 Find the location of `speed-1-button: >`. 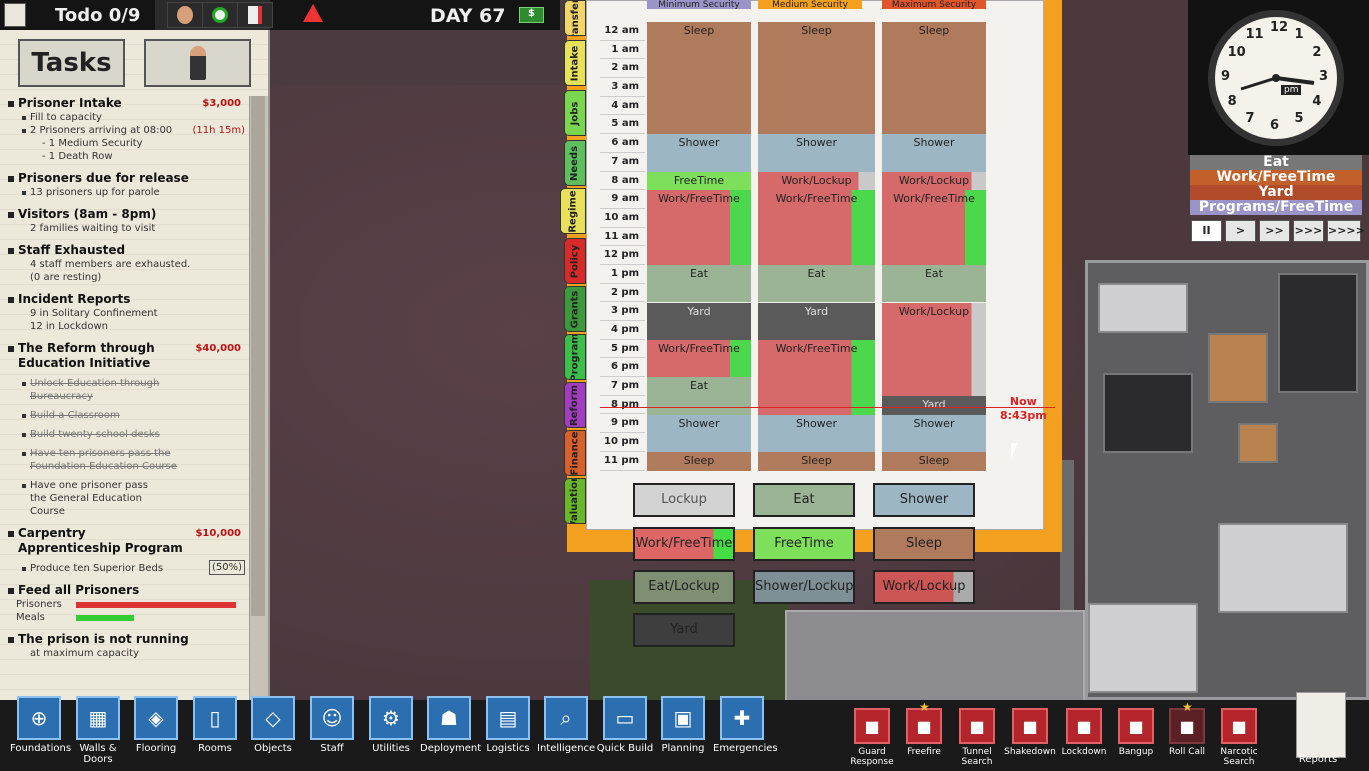

speed-1-button: > is located at coordinates (1240, 231).